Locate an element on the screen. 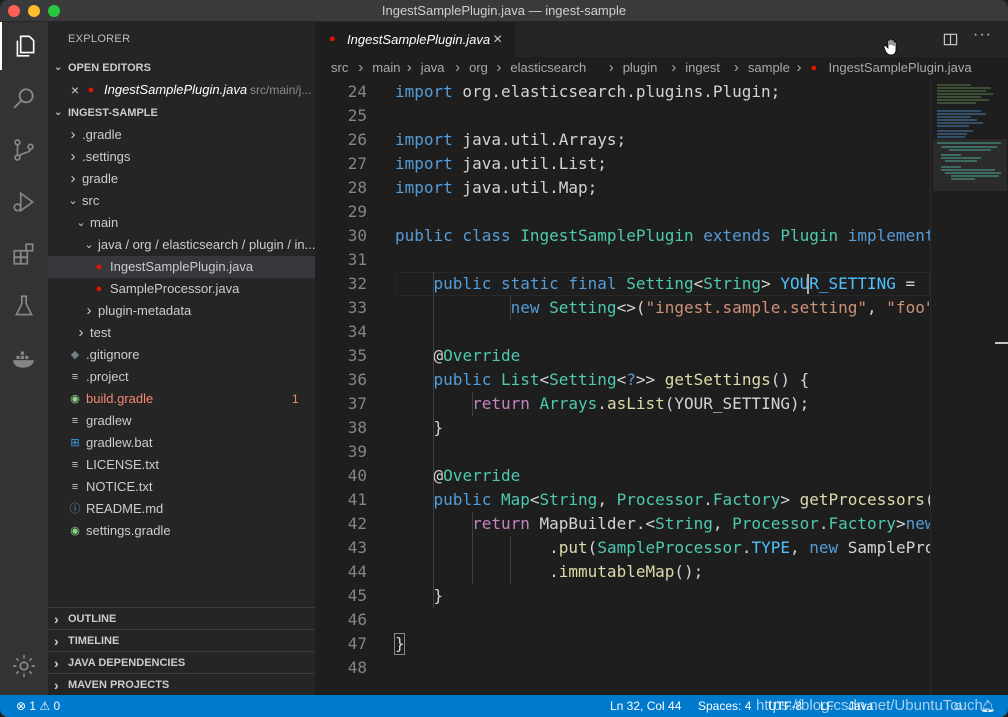 The width and height of the screenshot is (1008, 717). docker-icon is located at coordinates (24, 358).